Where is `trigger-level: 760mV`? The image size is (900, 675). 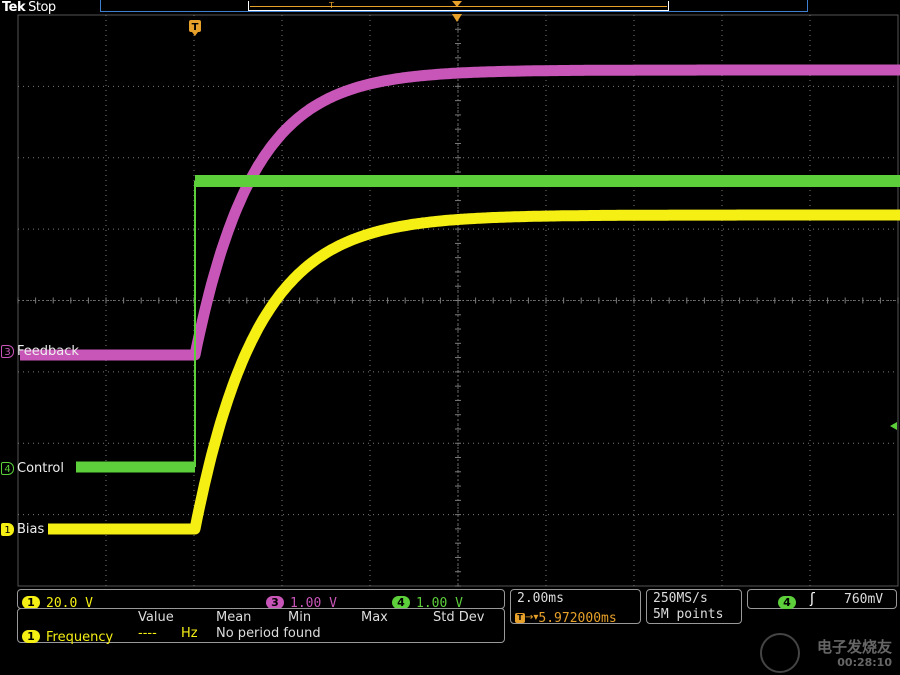
trigger-level: 760mV is located at coordinates (864, 599).